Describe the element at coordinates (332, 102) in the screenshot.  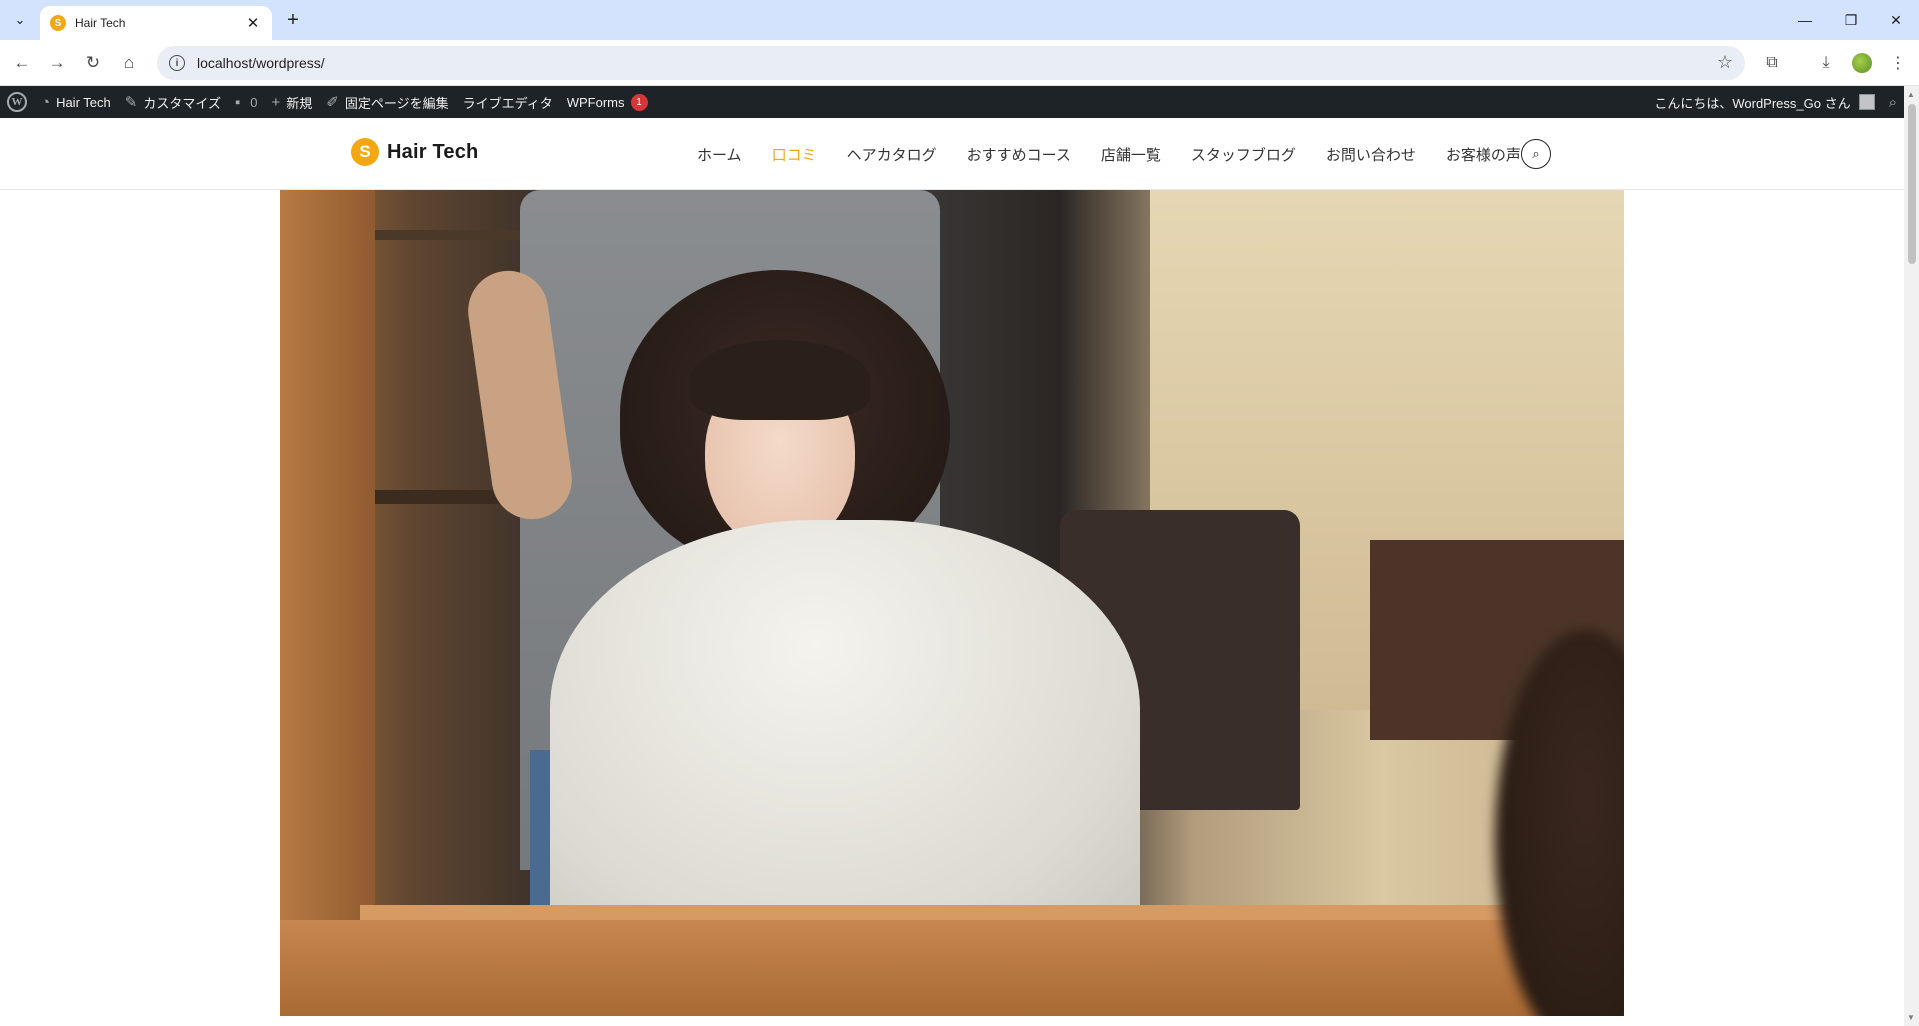
I see `pencil-icon: ✐` at that location.